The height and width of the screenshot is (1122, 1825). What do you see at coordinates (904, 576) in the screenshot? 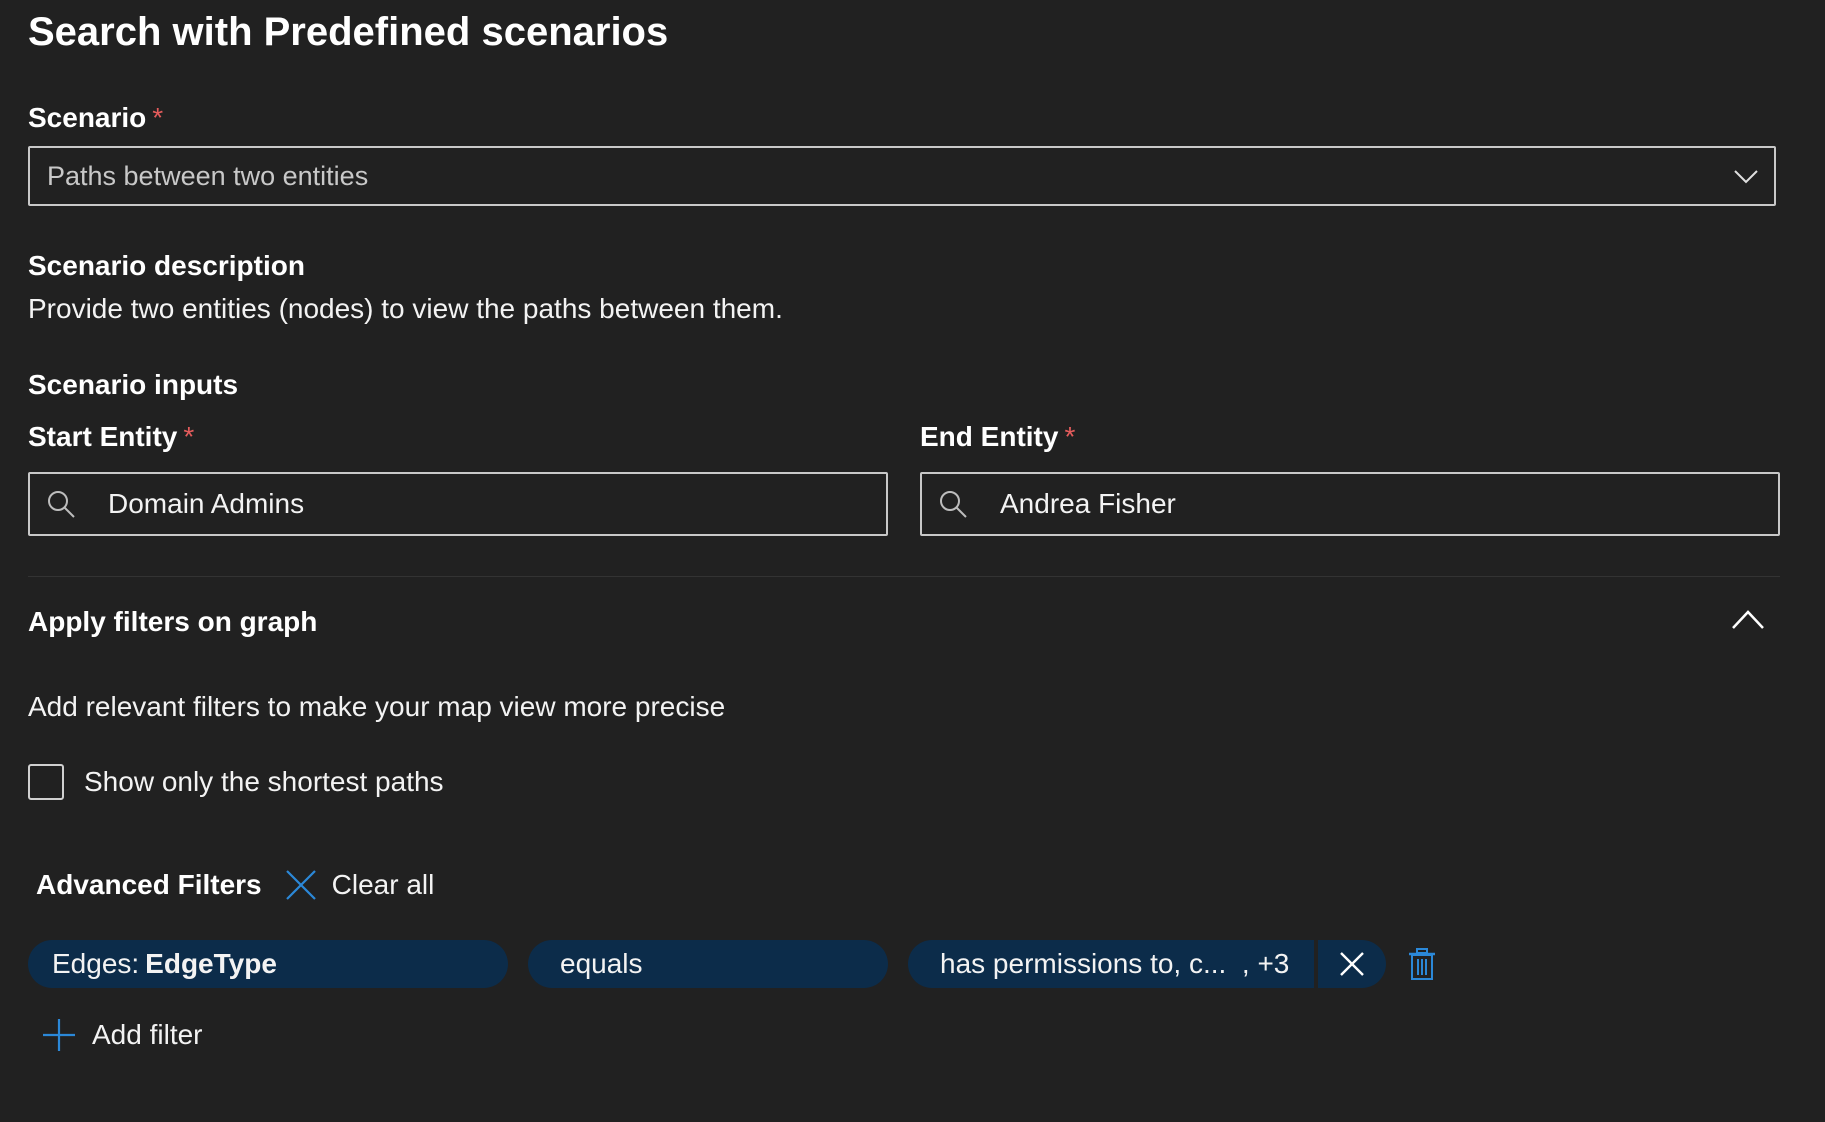
I see `section-divider` at bounding box center [904, 576].